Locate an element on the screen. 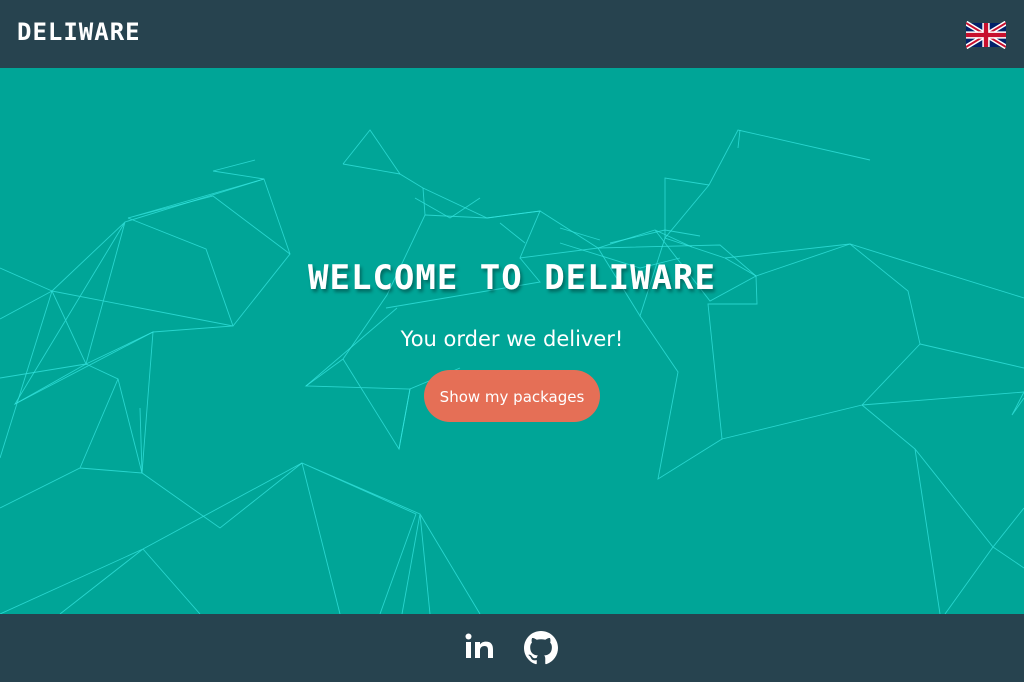  navbar: DELIWARE is located at coordinates (512, 34).